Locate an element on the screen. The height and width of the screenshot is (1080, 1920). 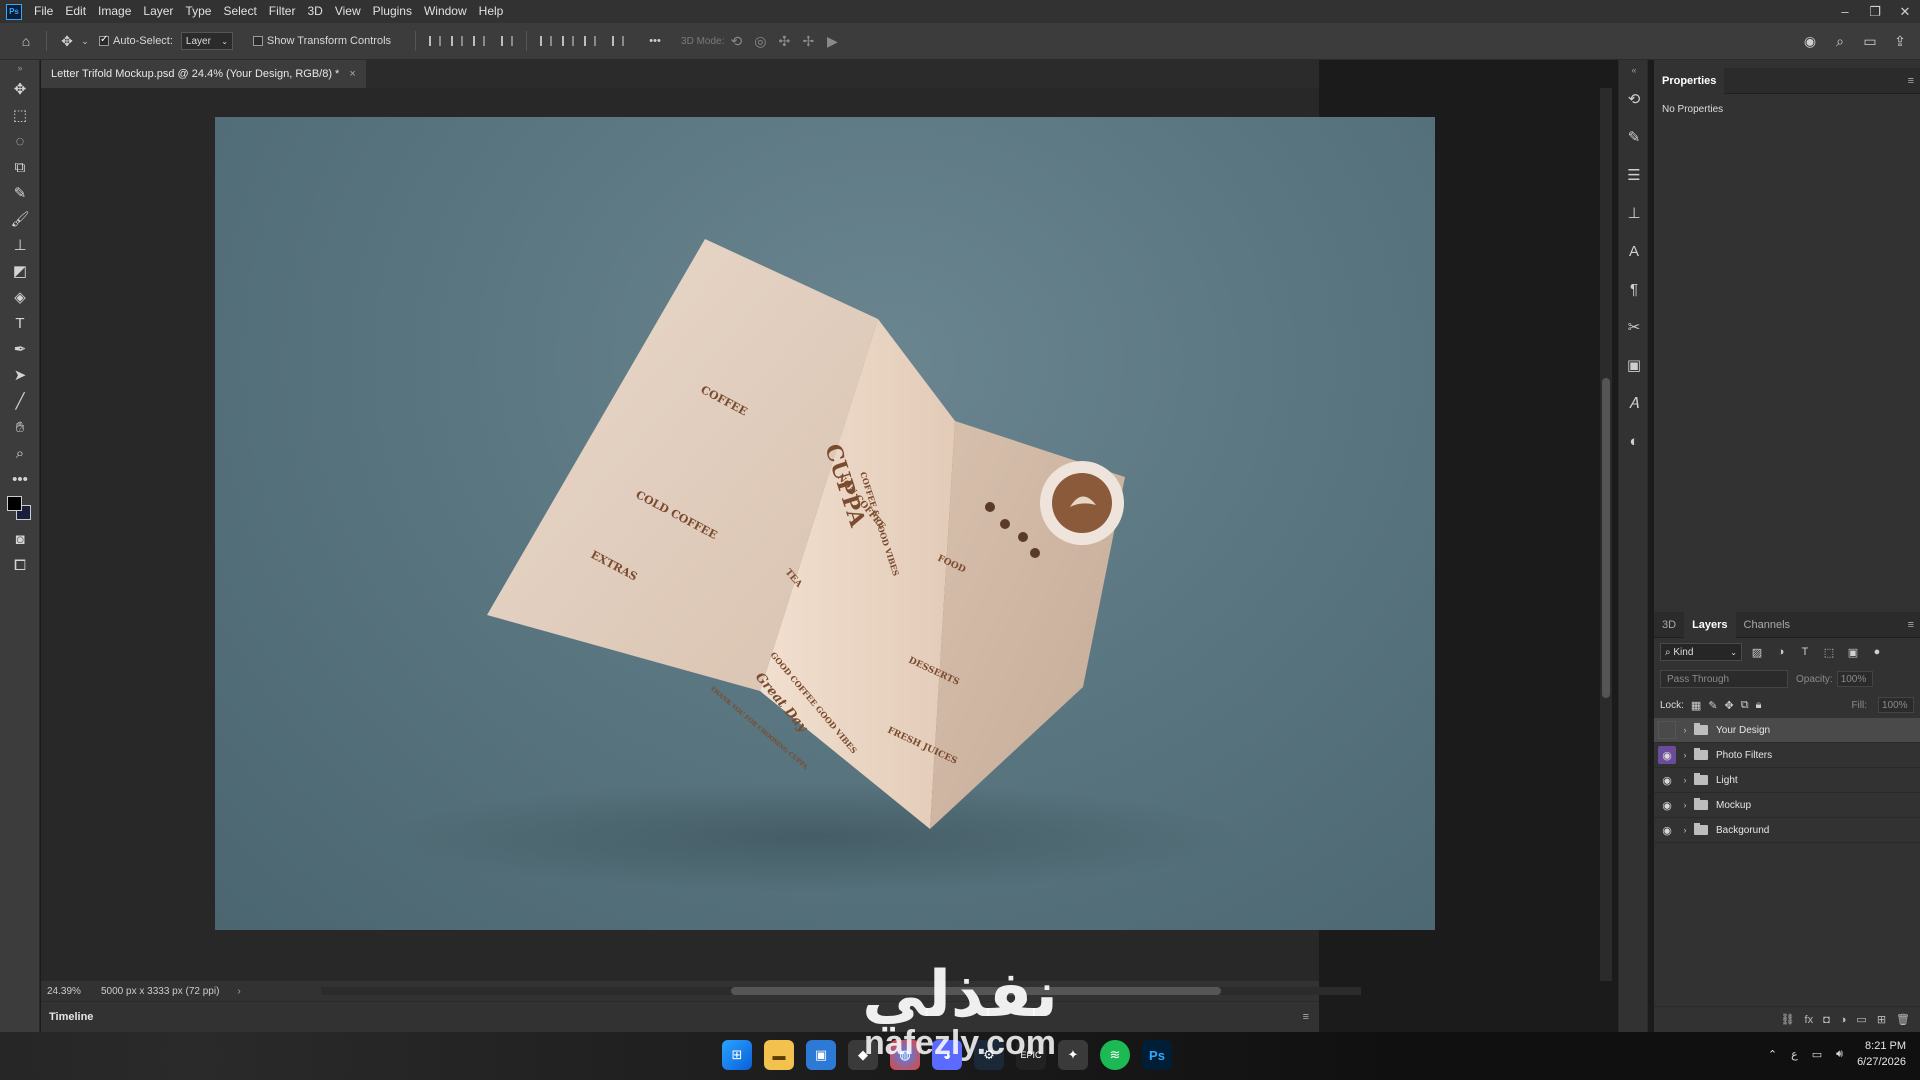
menu-view: View is located at coordinates (348, 11).